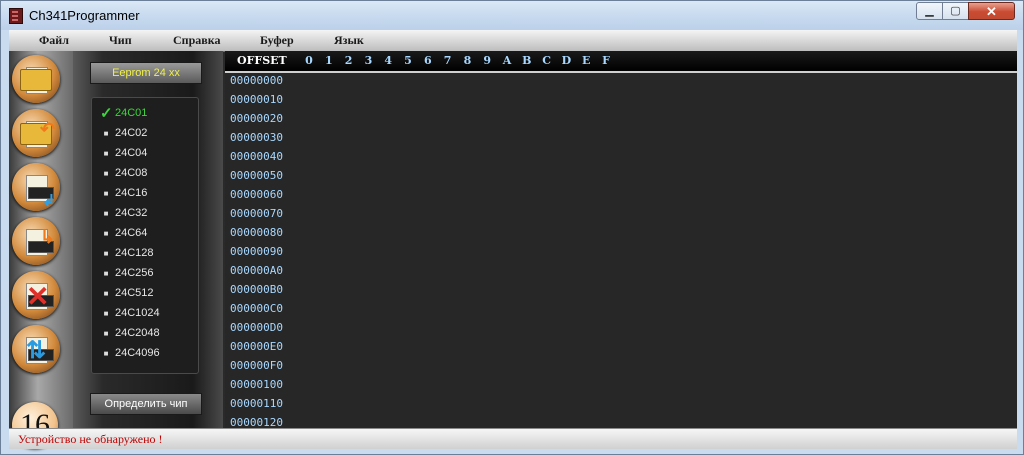  I want to click on hex-row-address: 00000100, so click(256, 384).